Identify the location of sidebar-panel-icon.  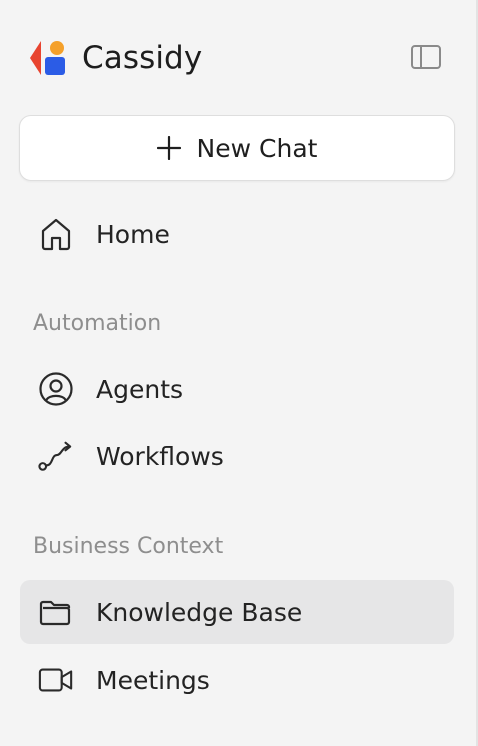
(426, 57).